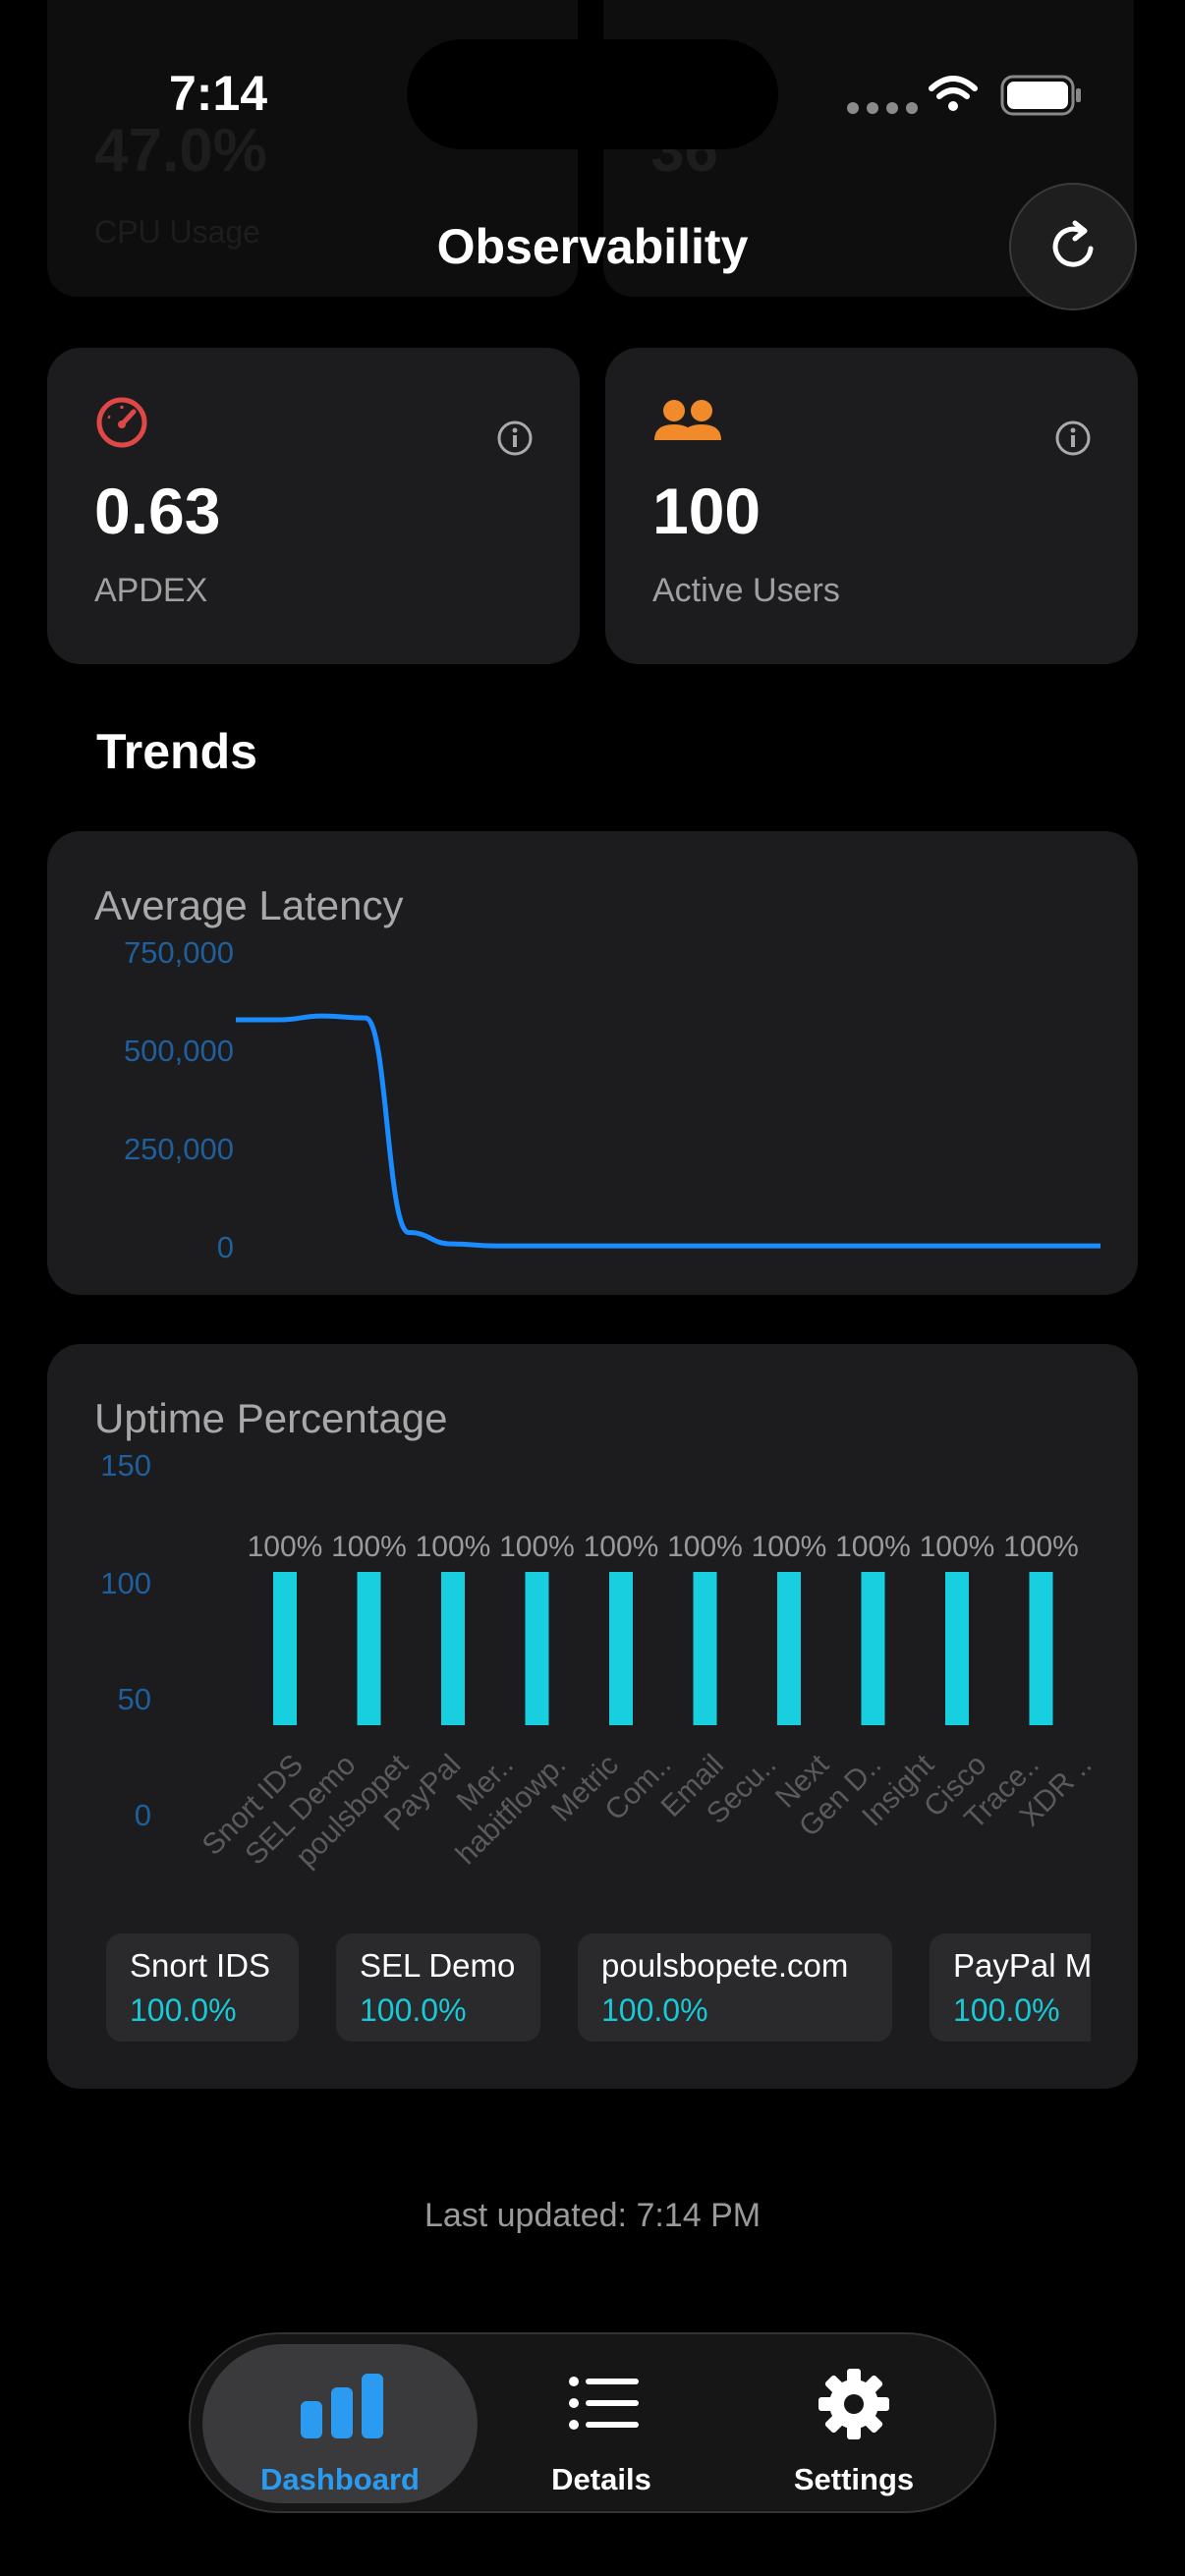 The height and width of the screenshot is (2576, 1185). What do you see at coordinates (271, 1418) in the screenshot?
I see `uptime-title: Uptime Percentage` at bounding box center [271, 1418].